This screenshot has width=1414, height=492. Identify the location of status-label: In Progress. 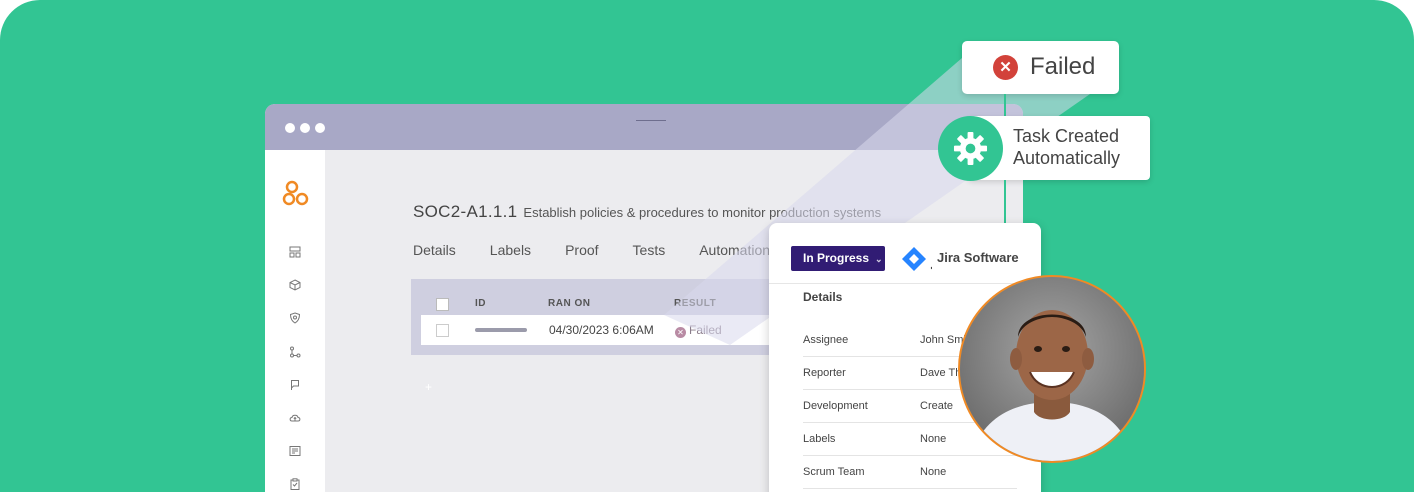
(836, 258).